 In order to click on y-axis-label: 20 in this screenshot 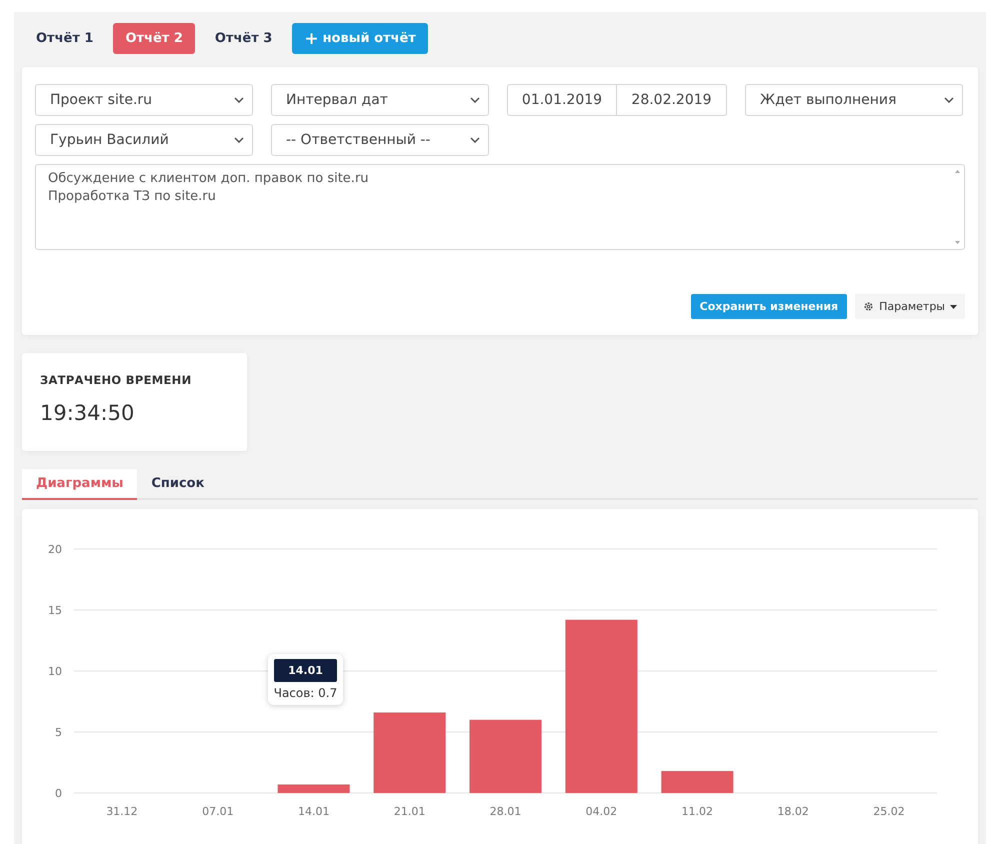, I will do `click(55, 549)`.